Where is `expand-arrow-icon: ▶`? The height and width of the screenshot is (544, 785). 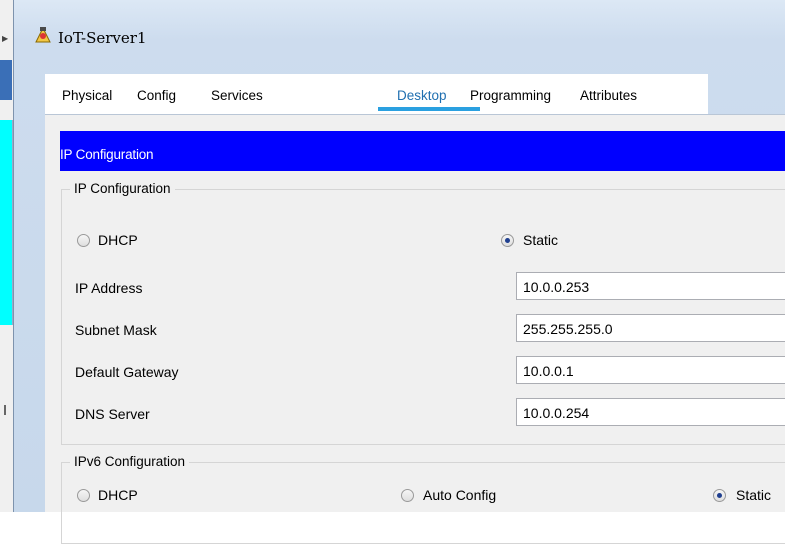 expand-arrow-icon: ▶ is located at coordinates (5, 38).